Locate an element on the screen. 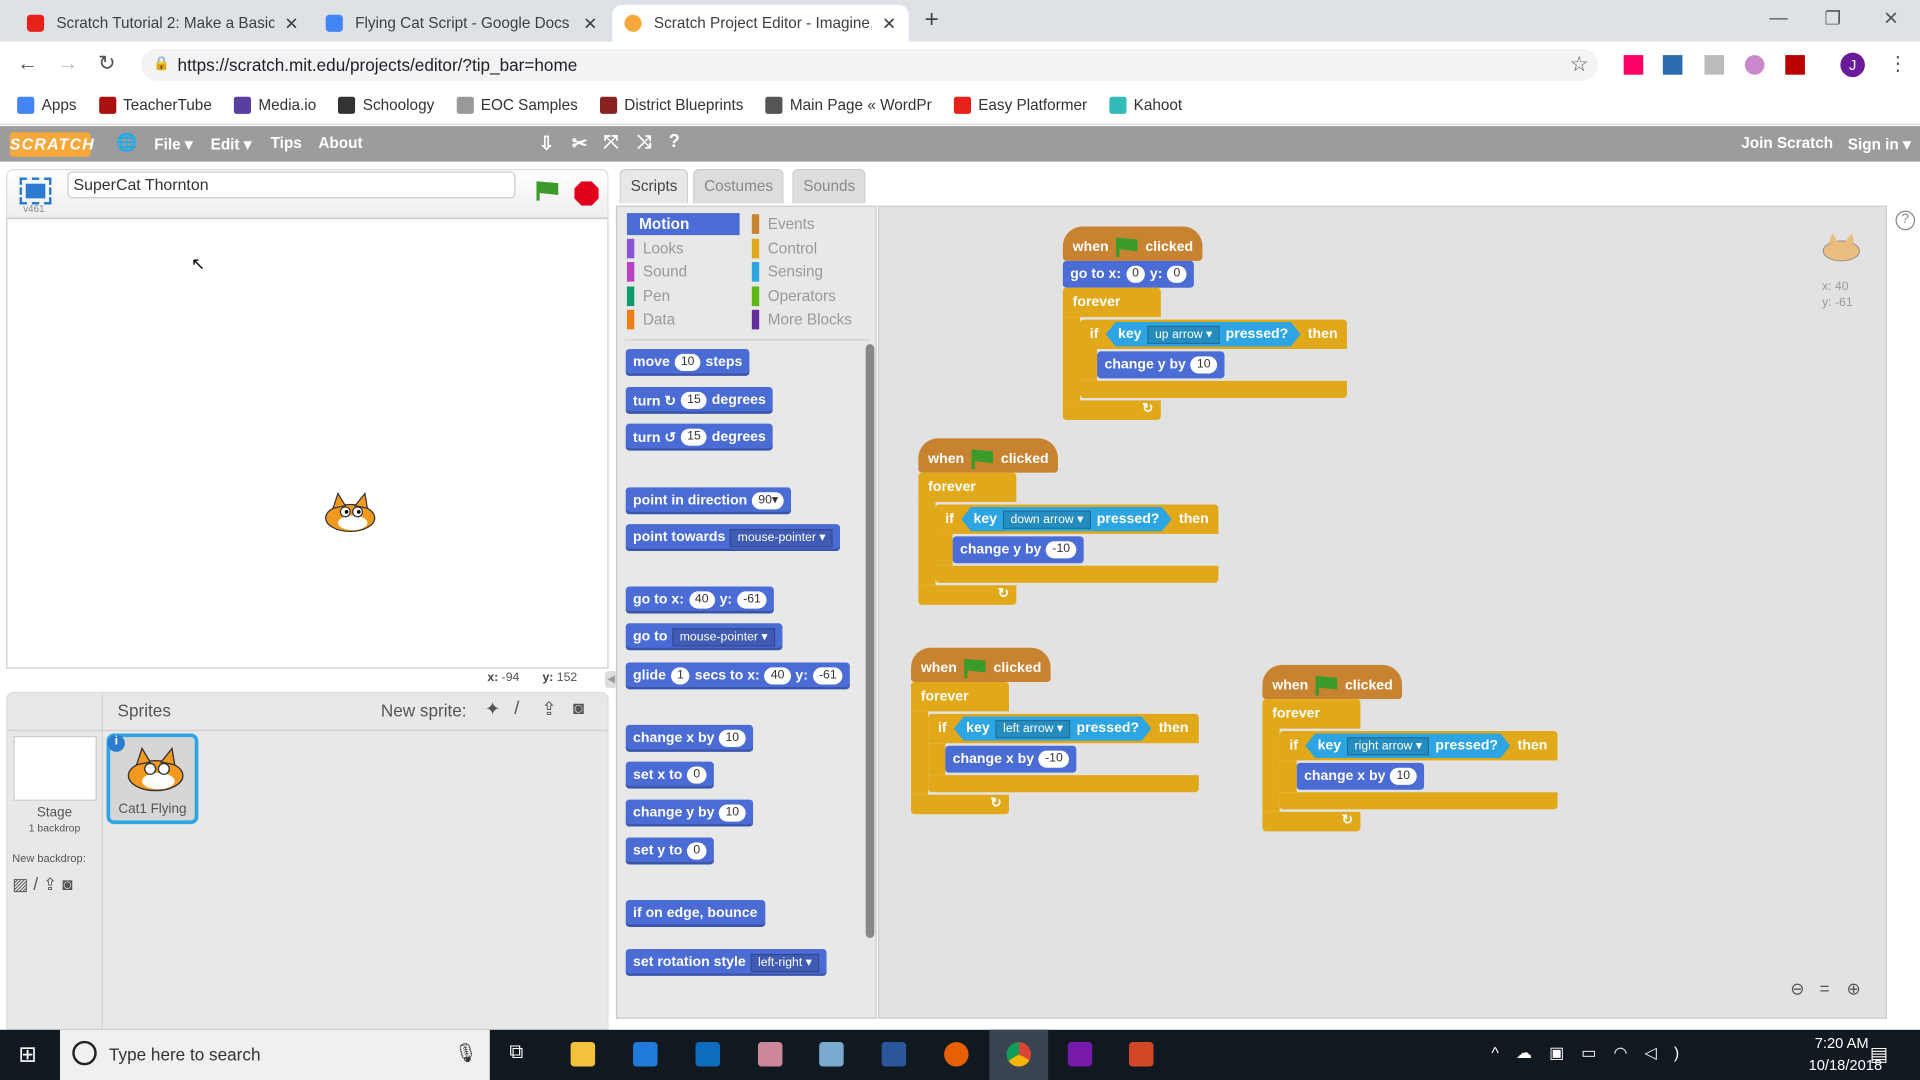  category-looks: Looks is located at coordinates (655, 248).